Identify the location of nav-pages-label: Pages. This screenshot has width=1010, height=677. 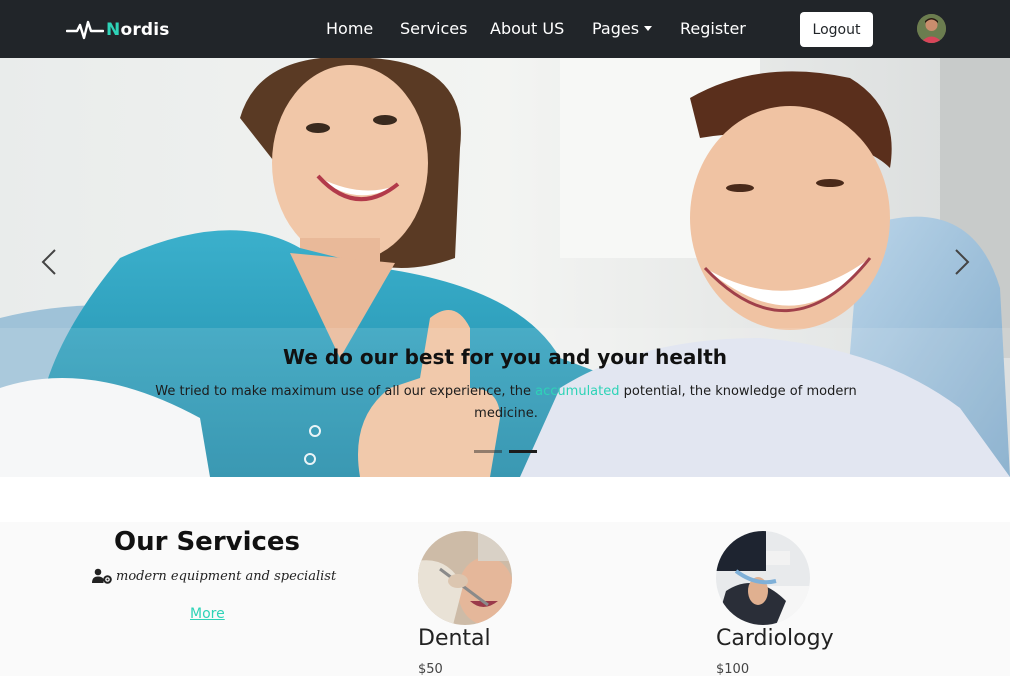
(616, 28).